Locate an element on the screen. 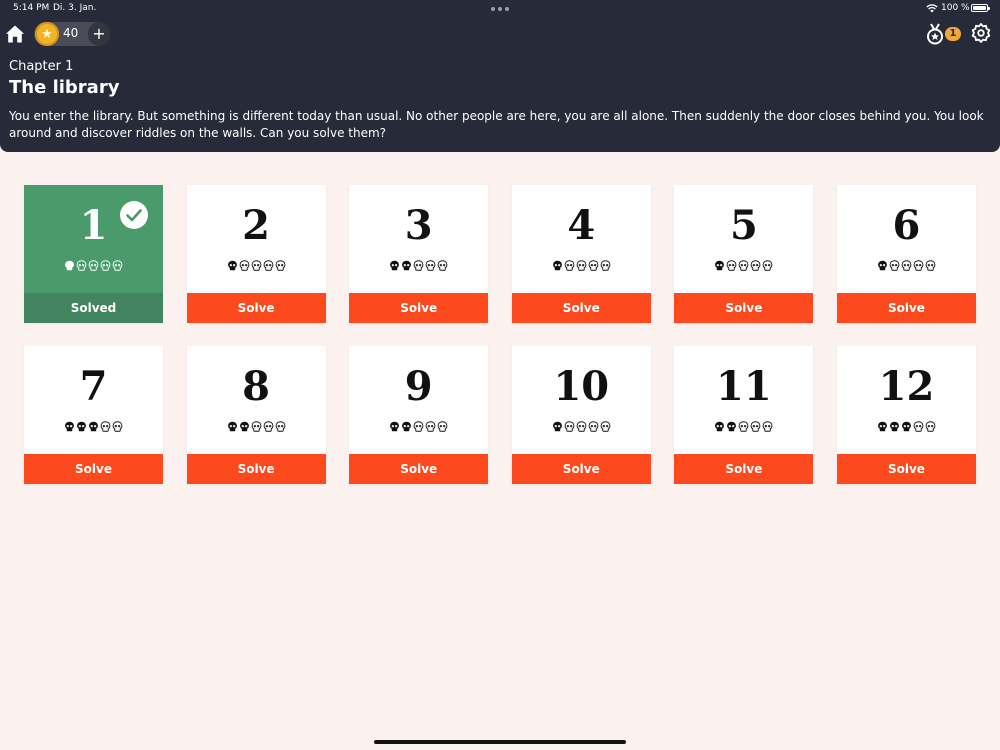 Image resolution: width=1000 pixels, height=750 pixels. star-coin-icon: ★ is located at coordinates (47, 34).